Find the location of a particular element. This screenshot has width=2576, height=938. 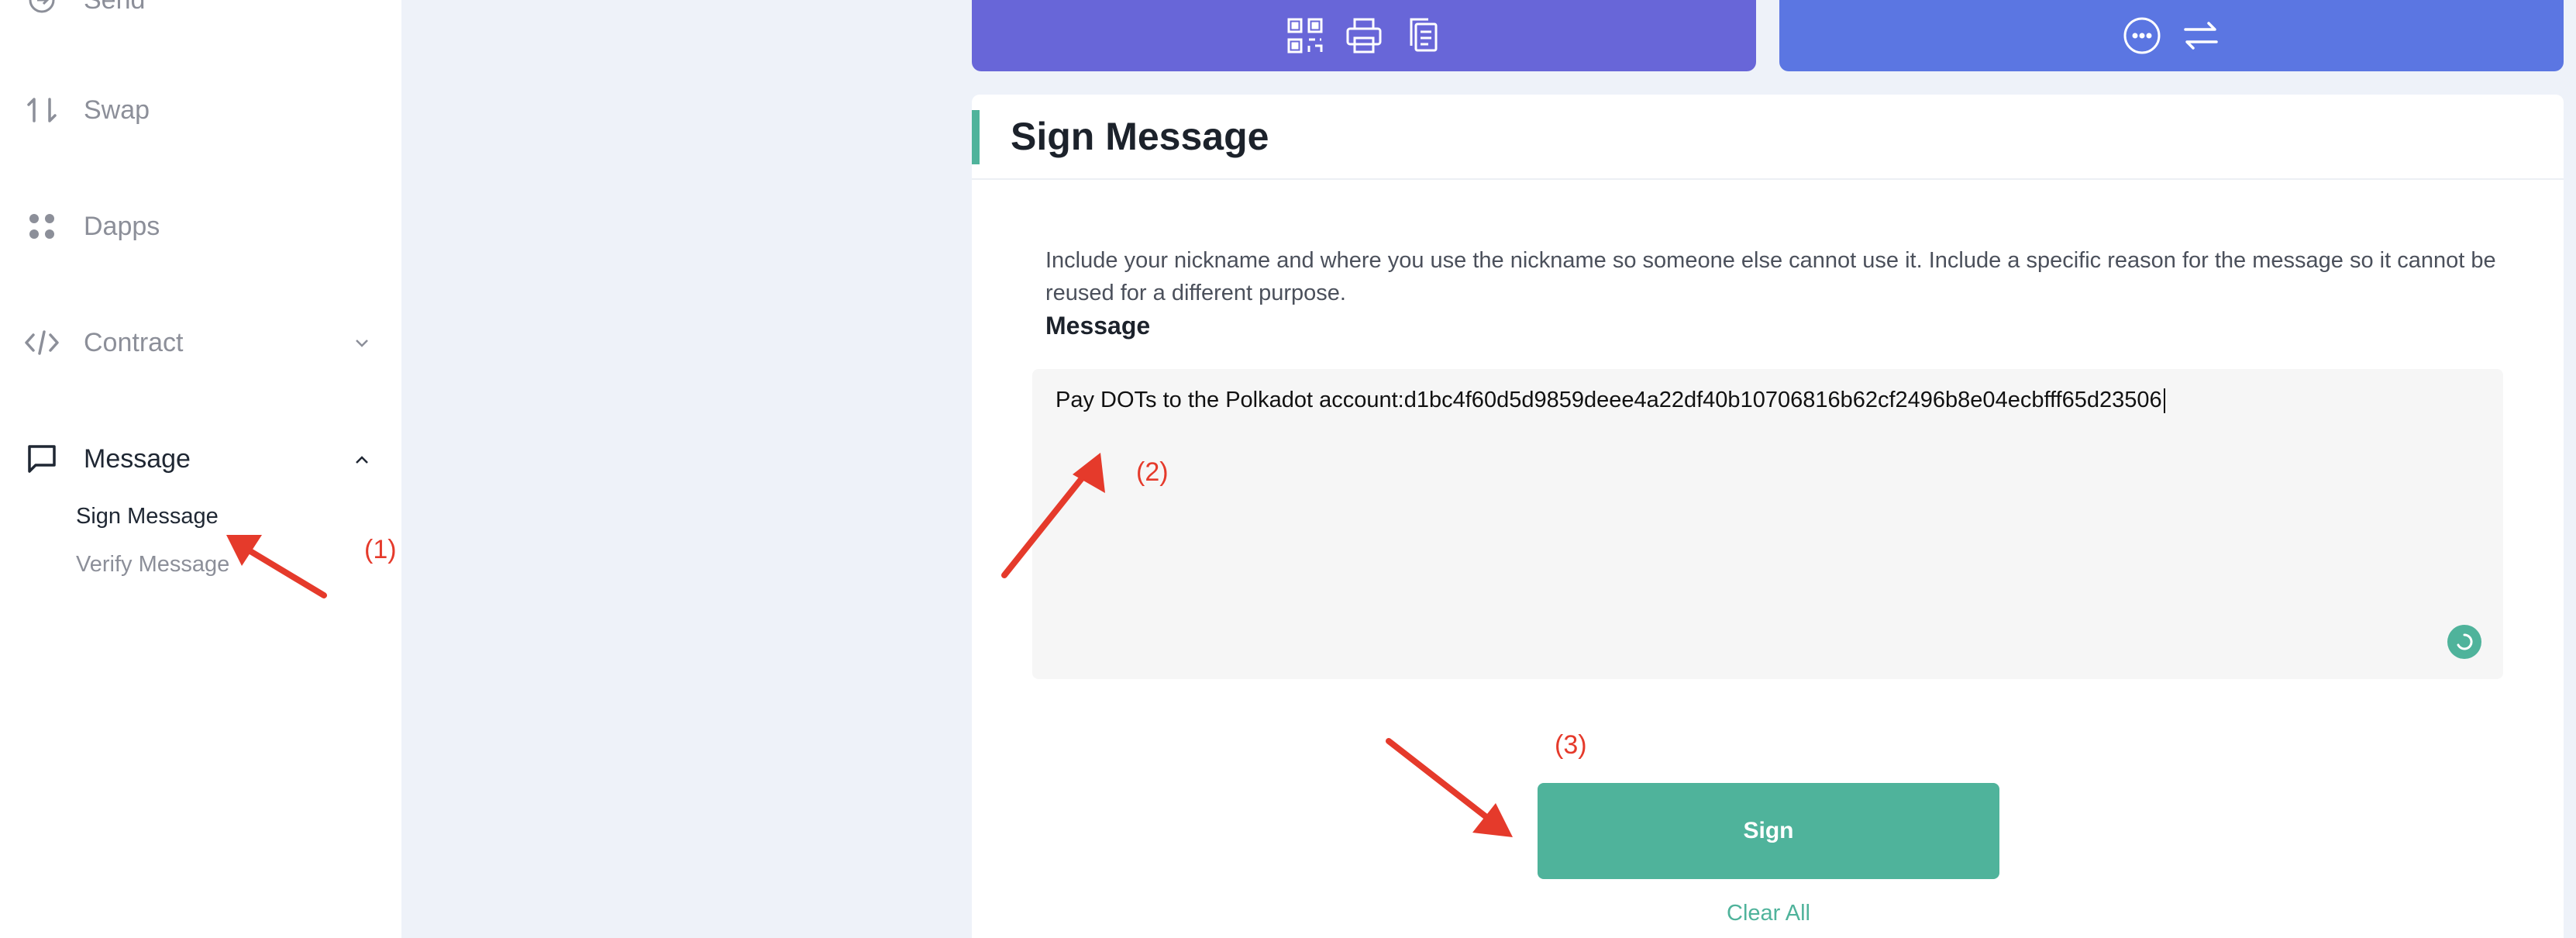

message-icon is located at coordinates (41, 459).